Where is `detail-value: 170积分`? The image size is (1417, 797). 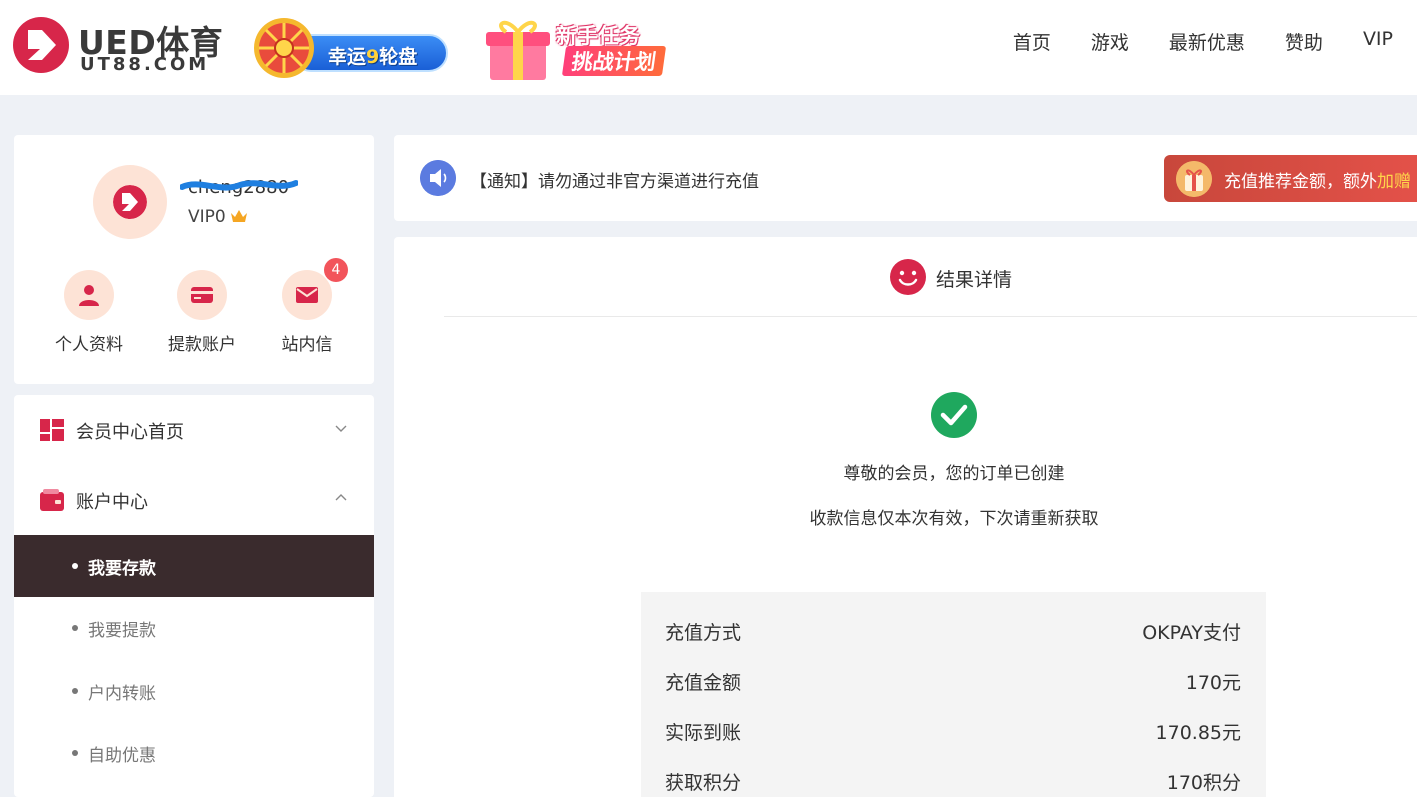 detail-value: 170积分 is located at coordinates (1203, 783).